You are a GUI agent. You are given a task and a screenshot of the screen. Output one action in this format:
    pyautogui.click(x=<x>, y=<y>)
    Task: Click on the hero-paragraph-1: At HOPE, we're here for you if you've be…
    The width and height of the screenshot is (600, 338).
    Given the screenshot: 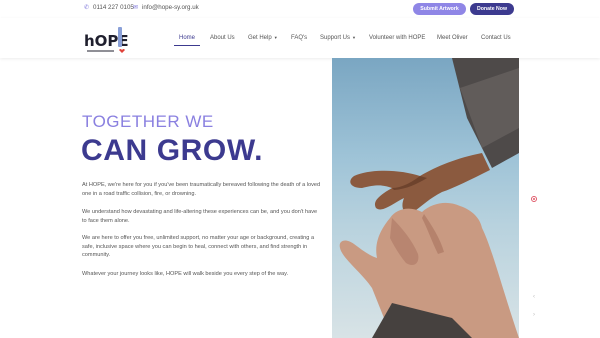 What is the action you would take?
    pyautogui.click(x=201, y=189)
    